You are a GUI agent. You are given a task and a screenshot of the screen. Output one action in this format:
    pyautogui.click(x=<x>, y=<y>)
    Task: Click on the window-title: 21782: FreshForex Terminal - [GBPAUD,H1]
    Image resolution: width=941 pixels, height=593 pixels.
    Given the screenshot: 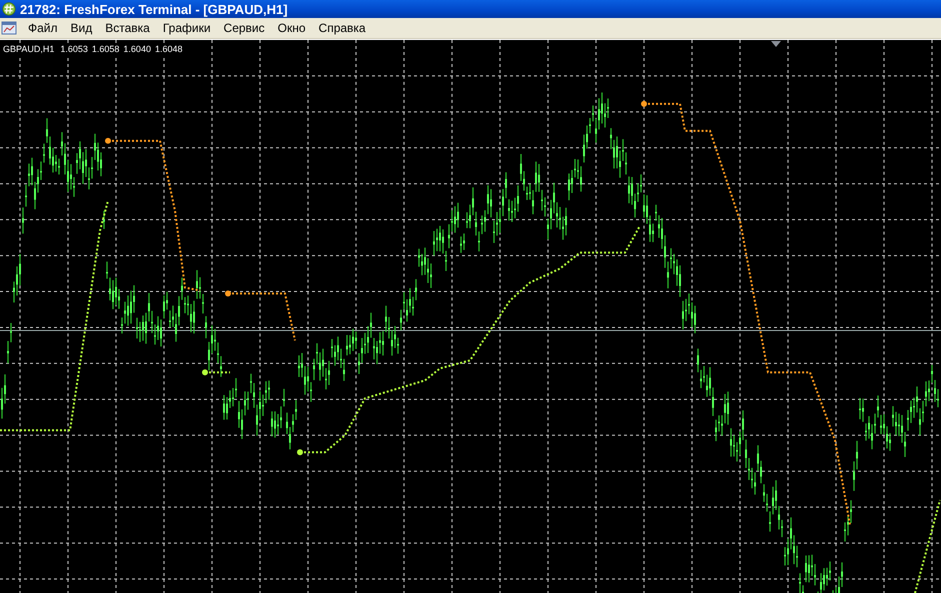 What is the action you would take?
    pyautogui.click(x=154, y=9)
    